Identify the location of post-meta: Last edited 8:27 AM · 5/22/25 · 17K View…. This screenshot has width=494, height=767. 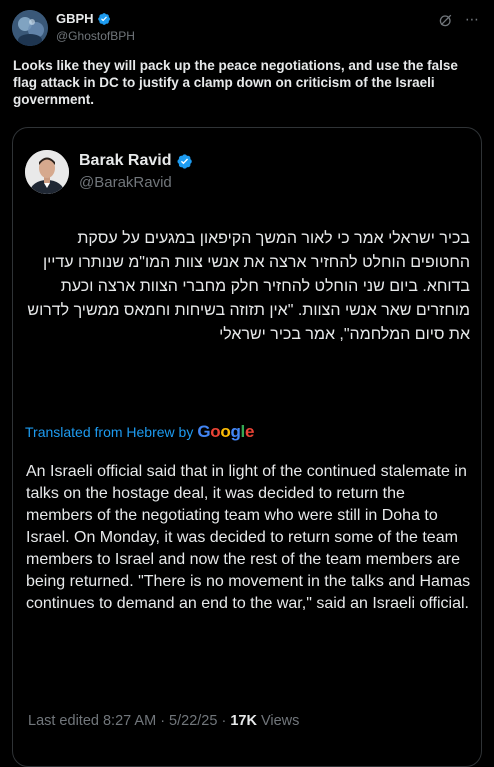
(163, 721).